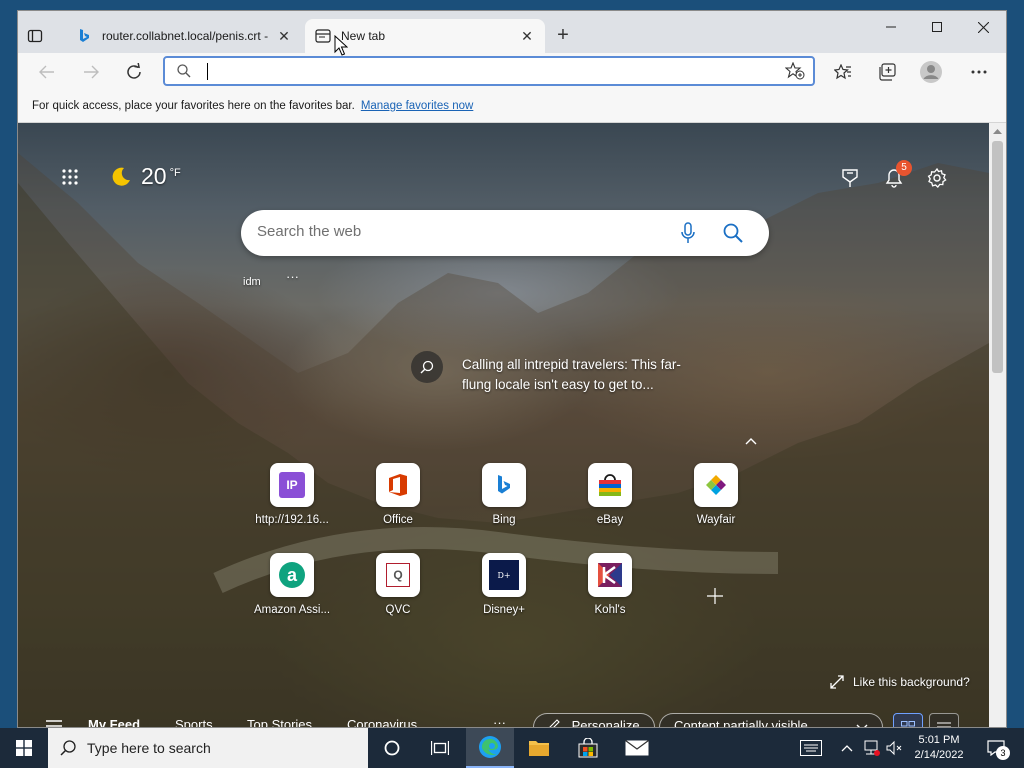  Describe the element at coordinates (382, 722) in the screenshot. I see `feed-tab-coronavirus: Coronavirus` at that location.